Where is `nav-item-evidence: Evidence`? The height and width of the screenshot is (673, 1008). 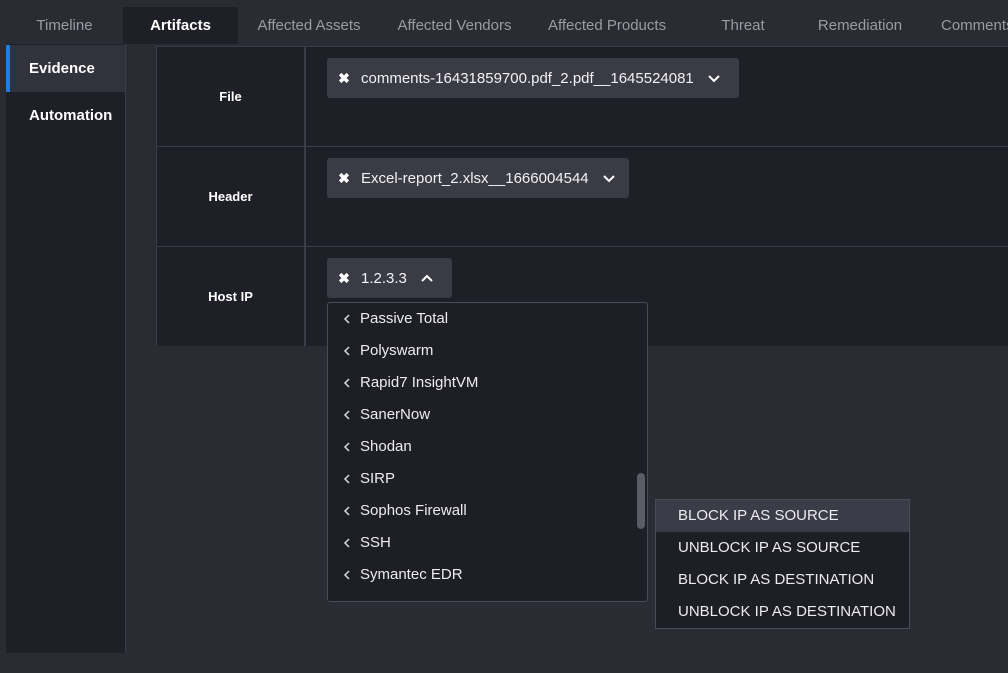
nav-item-evidence: Evidence is located at coordinates (66, 68).